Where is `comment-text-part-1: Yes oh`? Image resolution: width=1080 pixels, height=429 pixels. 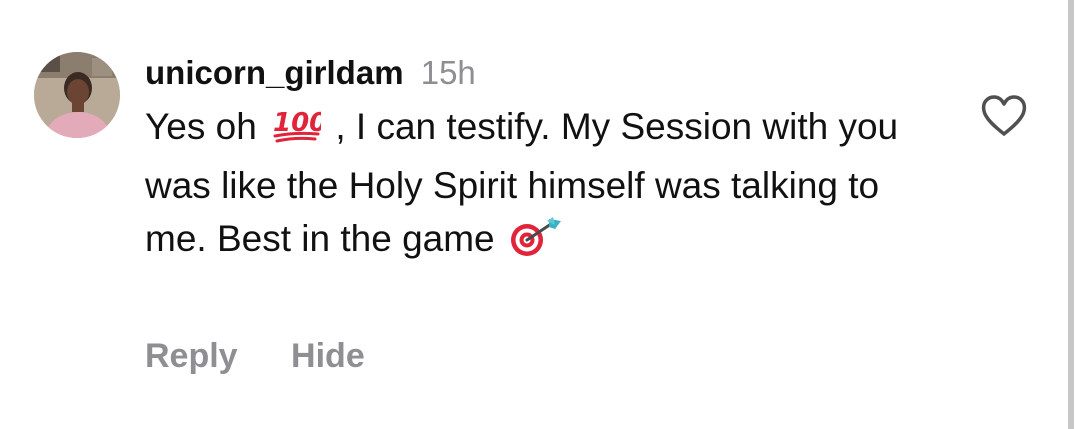
comment-text-part-1: Yes oh is located at coordinates (201, 126).